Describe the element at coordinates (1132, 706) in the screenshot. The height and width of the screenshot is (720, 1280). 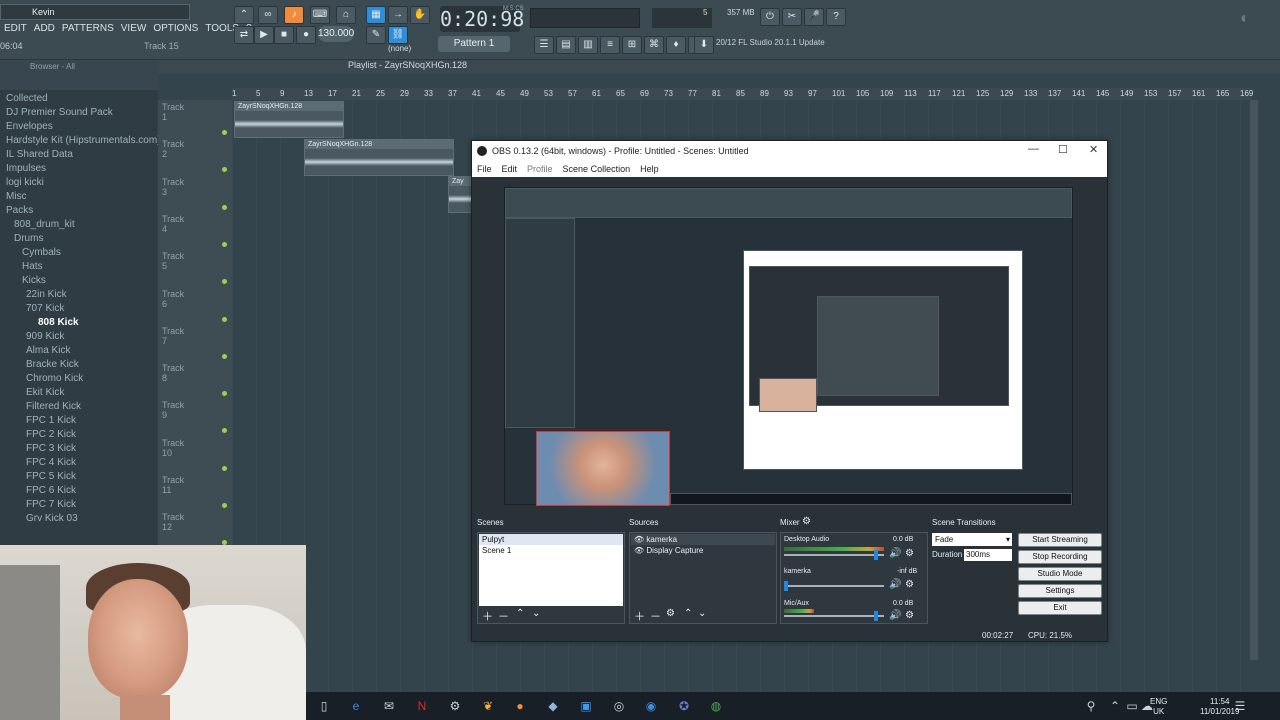
I see `network-icon: ▭` at that location.